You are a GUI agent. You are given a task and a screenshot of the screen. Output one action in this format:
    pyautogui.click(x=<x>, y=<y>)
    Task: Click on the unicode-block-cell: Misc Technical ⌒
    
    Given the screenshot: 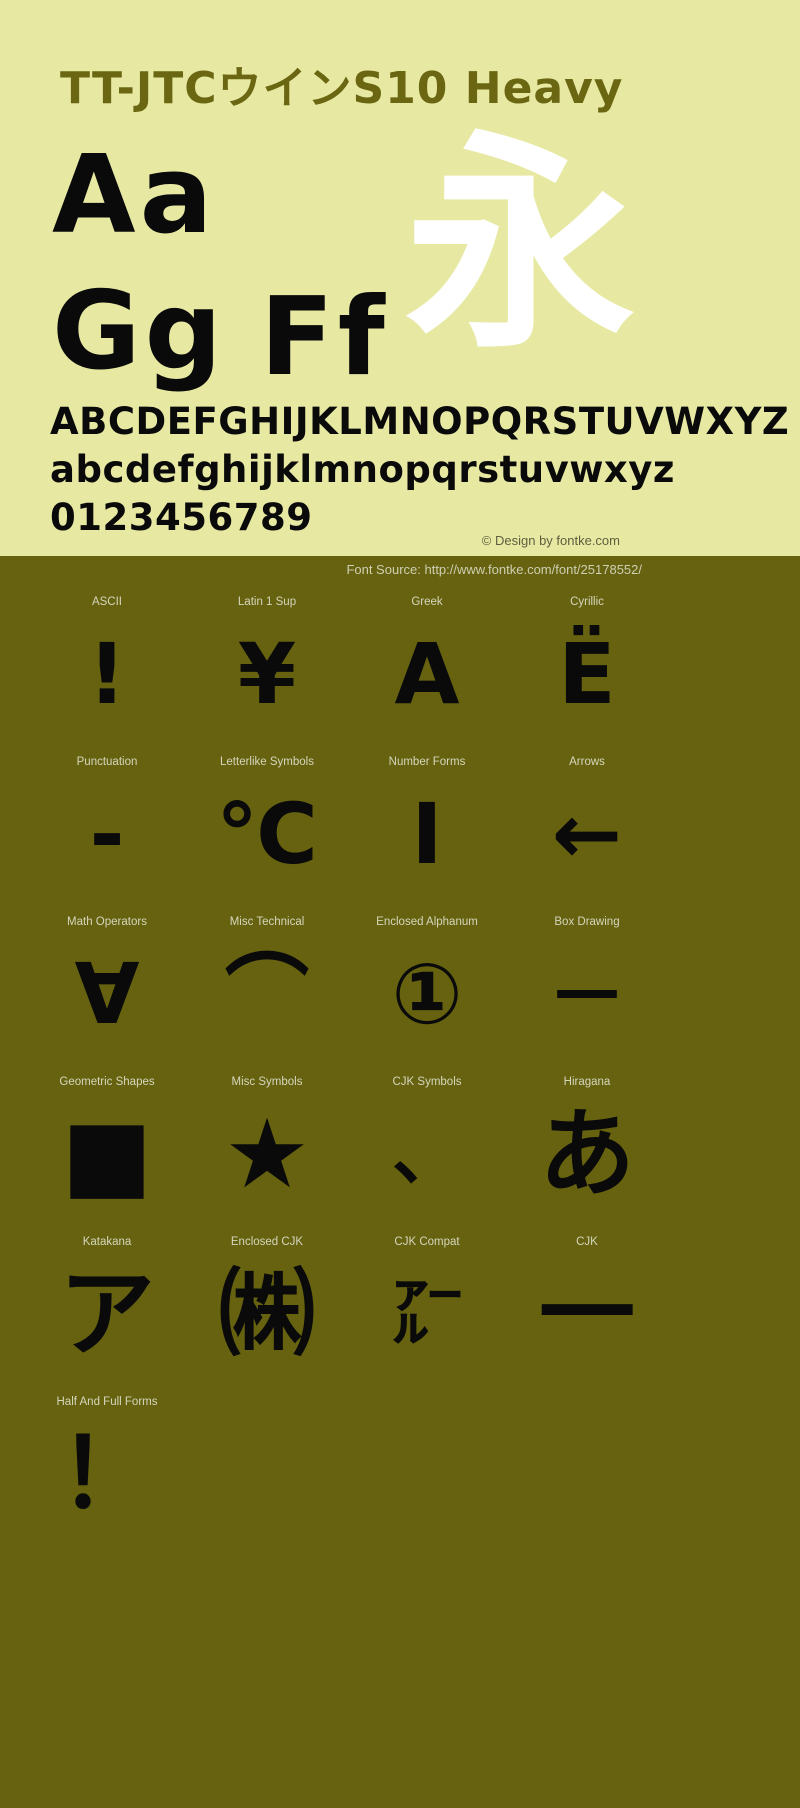 What is the action you would take?
    pyautogui.click(x=267, y=986)
    